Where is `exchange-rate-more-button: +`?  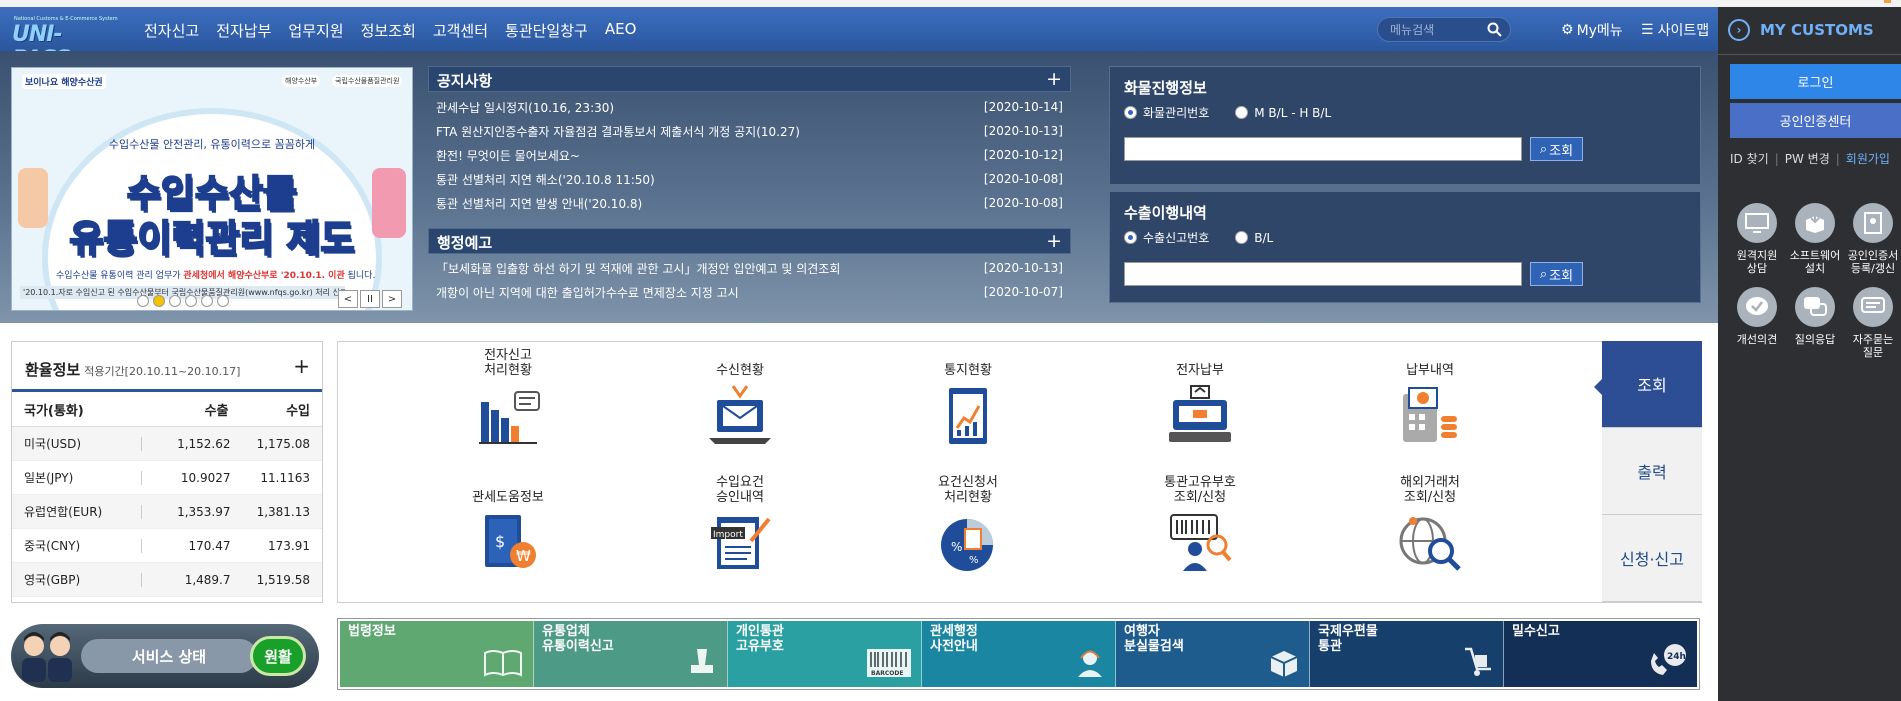 exchange-rate-more-button: + is located at coordinates (301, 366).